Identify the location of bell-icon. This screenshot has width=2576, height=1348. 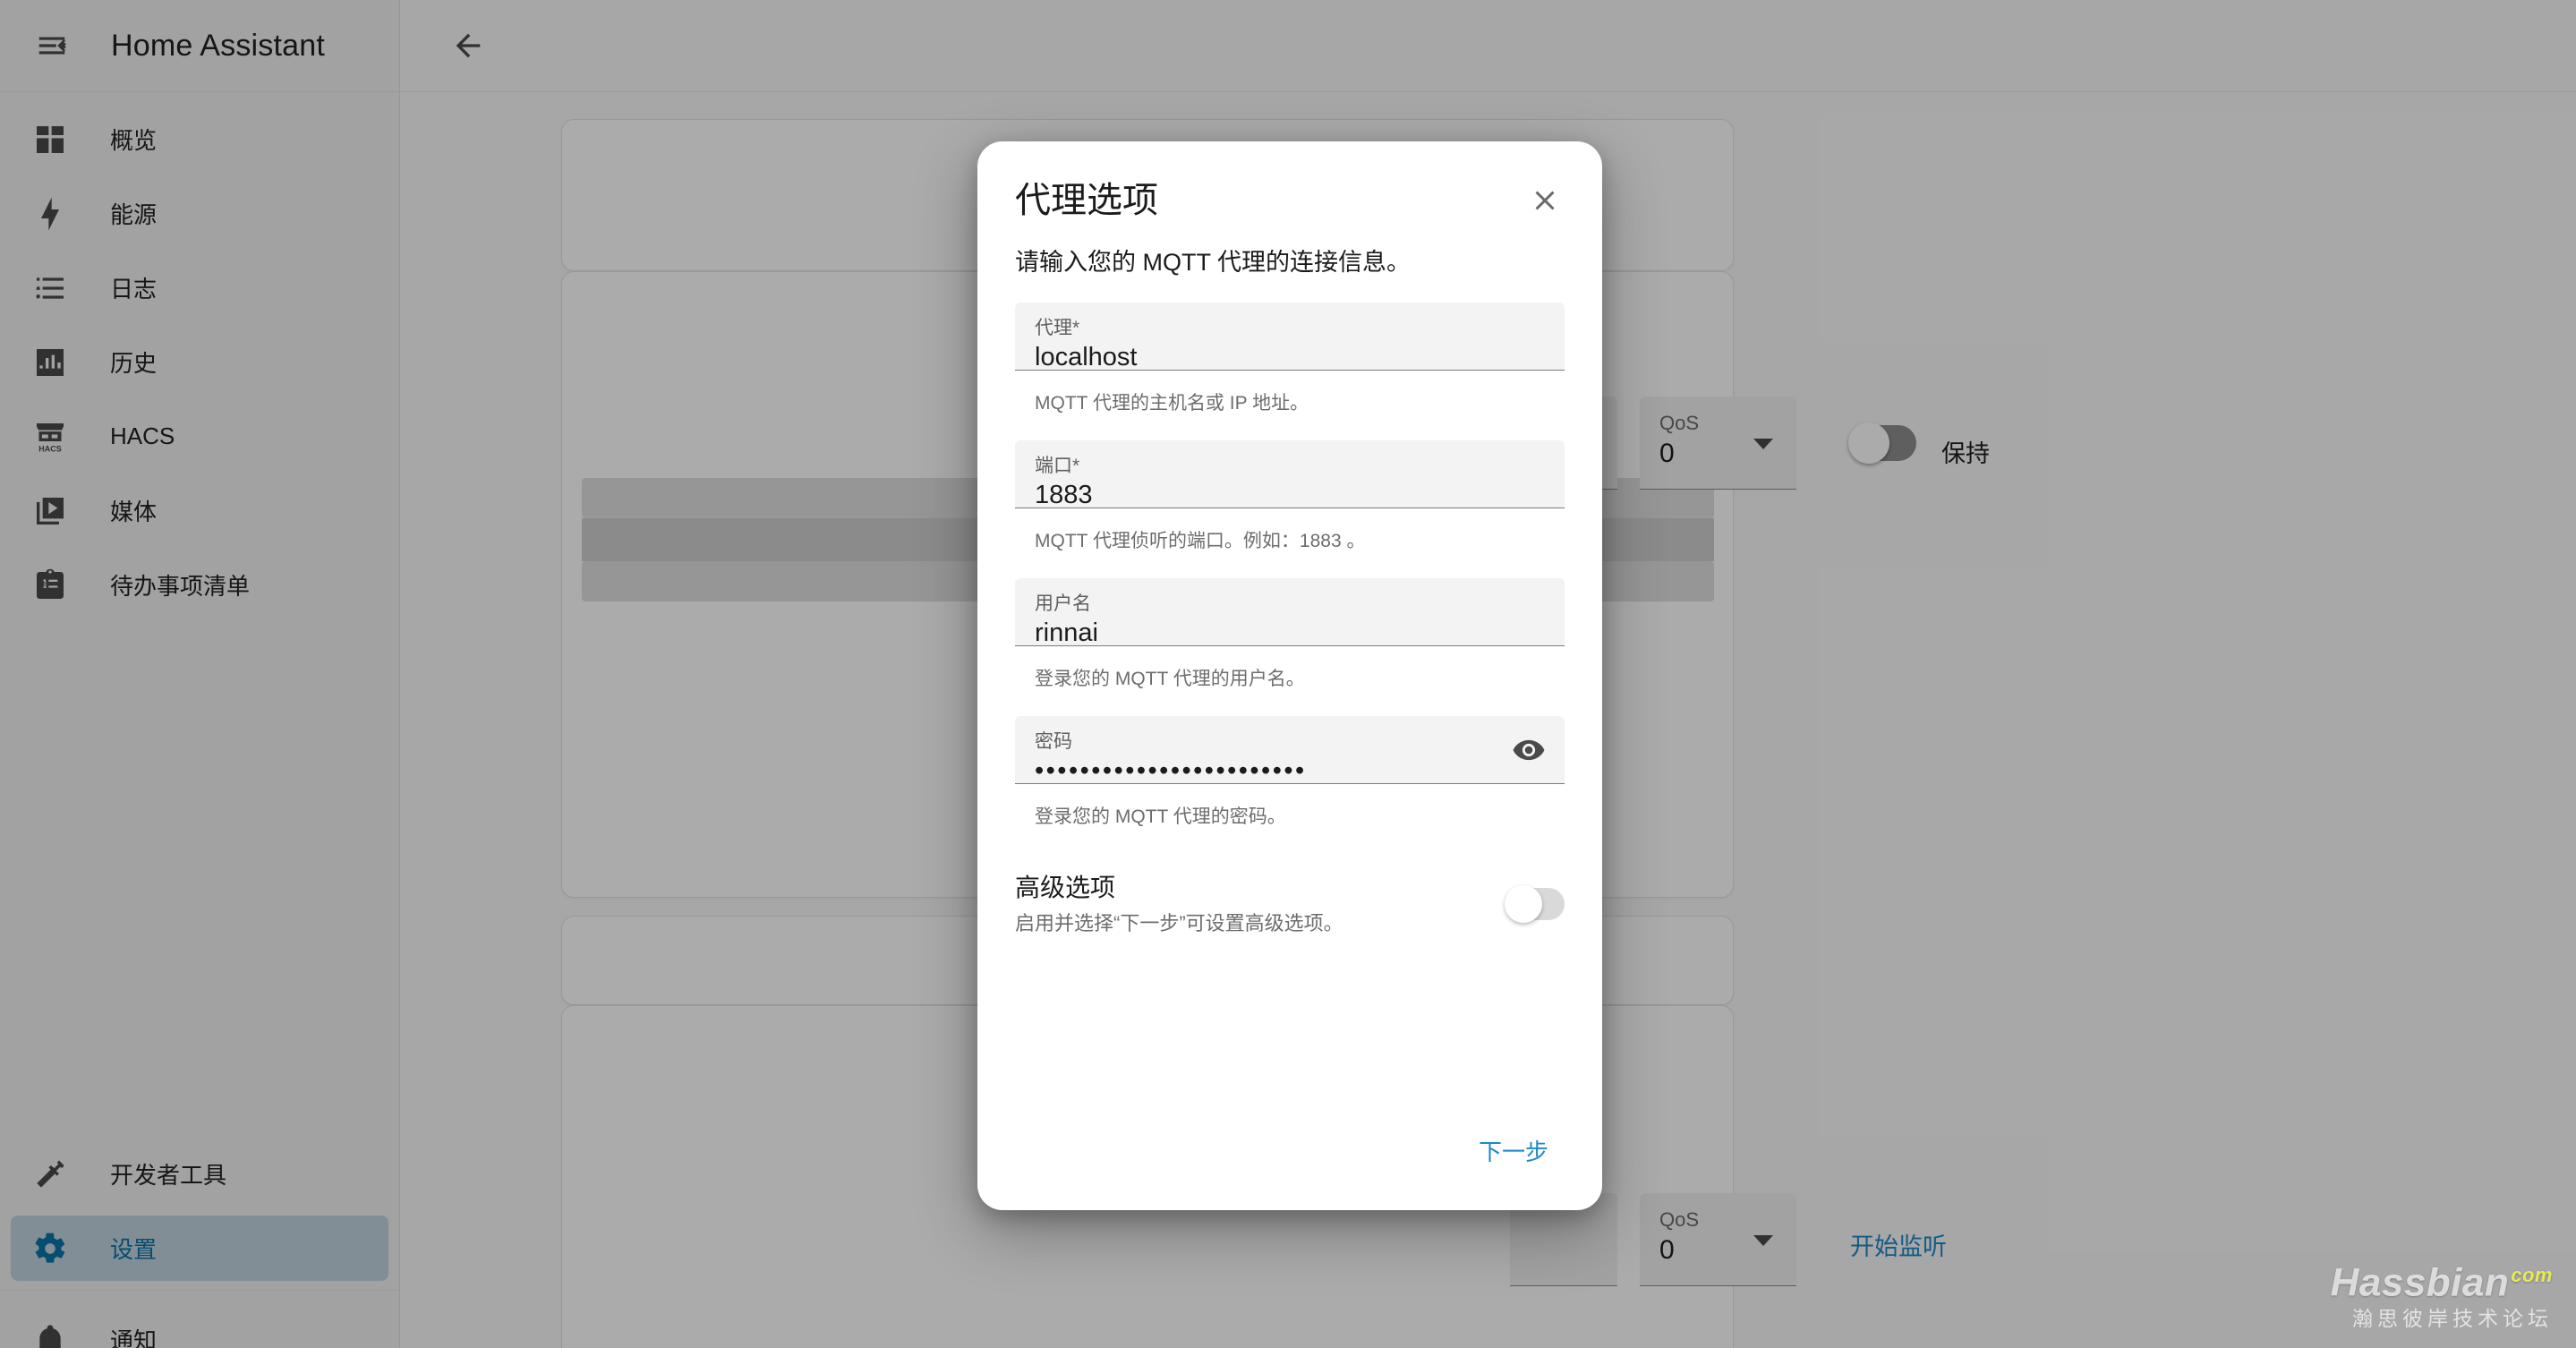
(50, 1333).